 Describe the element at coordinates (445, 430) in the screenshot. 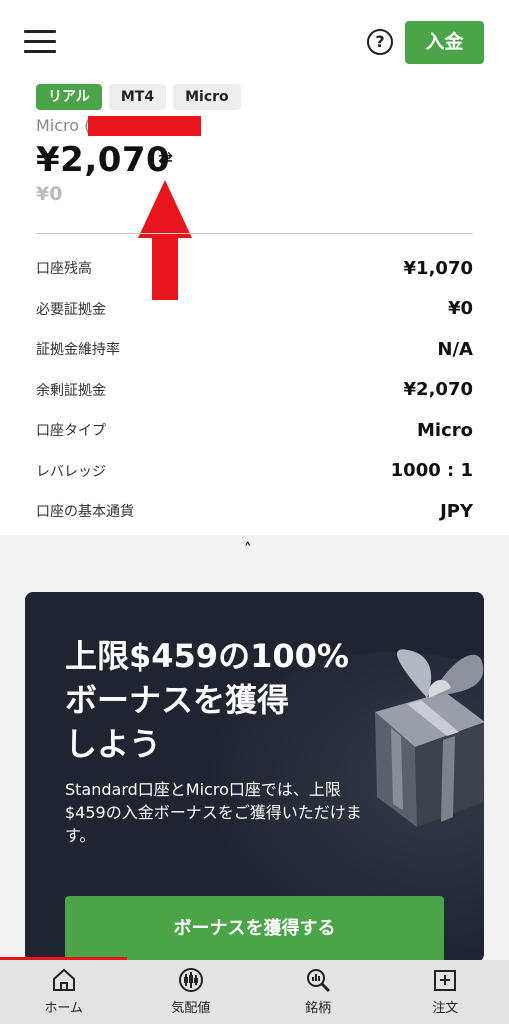

I see `detail-value: Micro` at that location.